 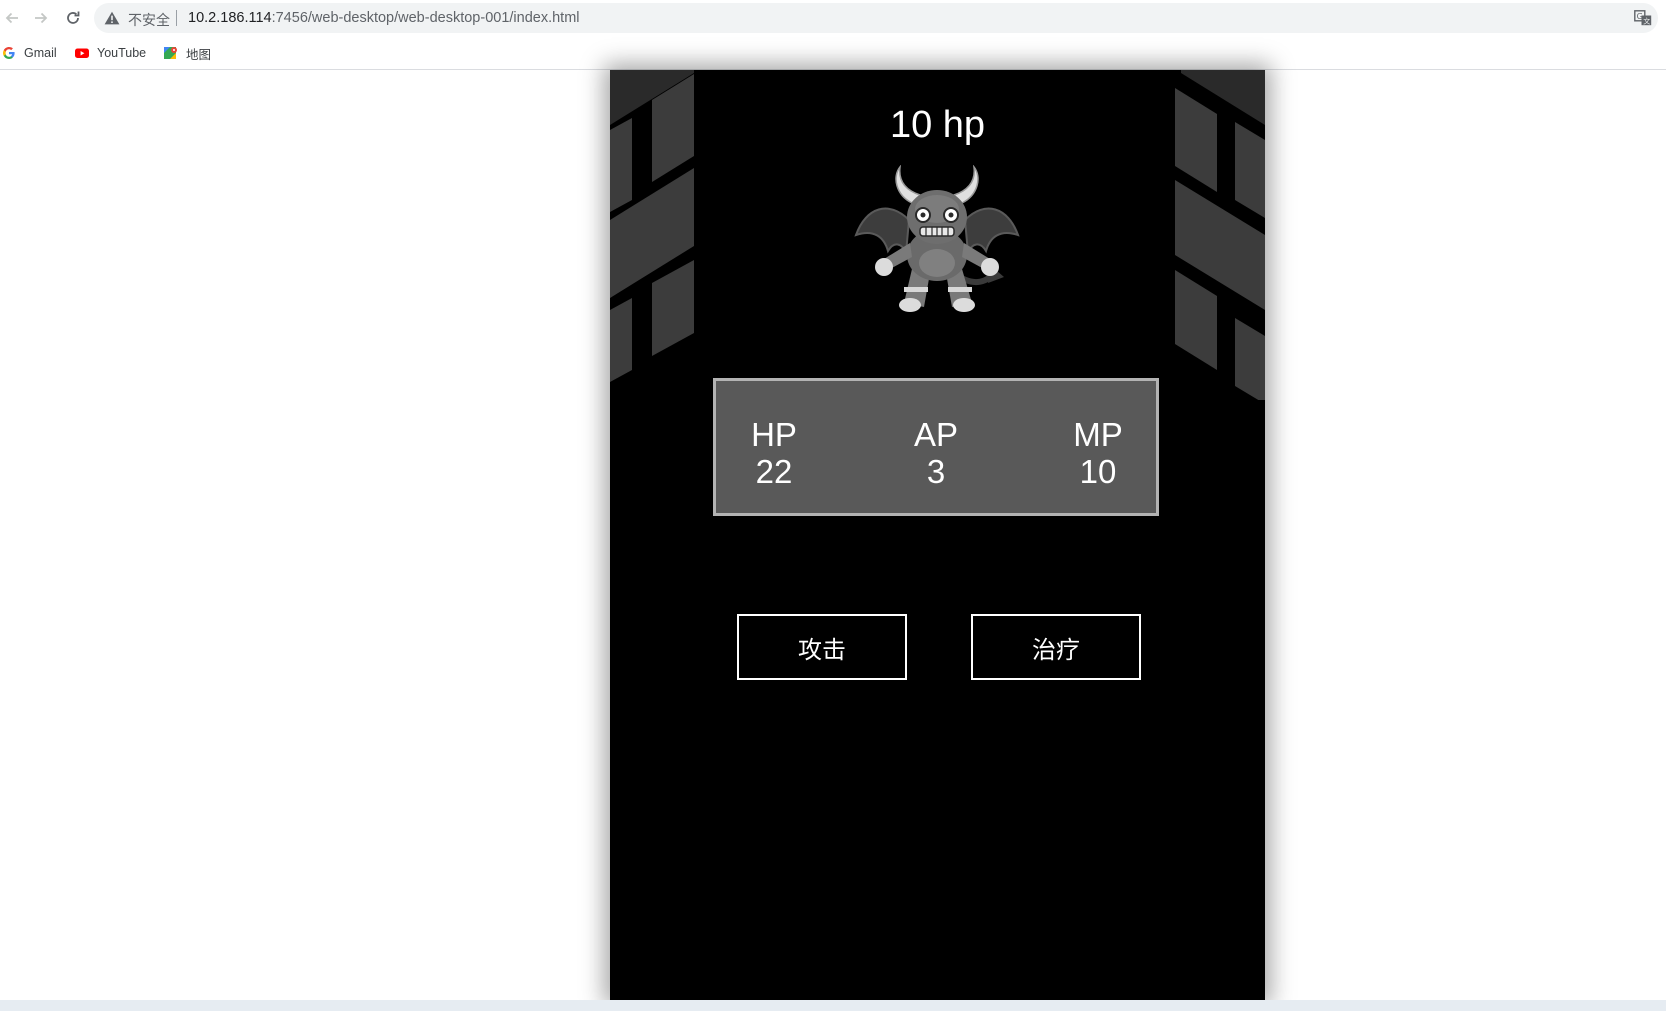 I want to click on bookmark-label: 地图, so click(x=199, y=54).